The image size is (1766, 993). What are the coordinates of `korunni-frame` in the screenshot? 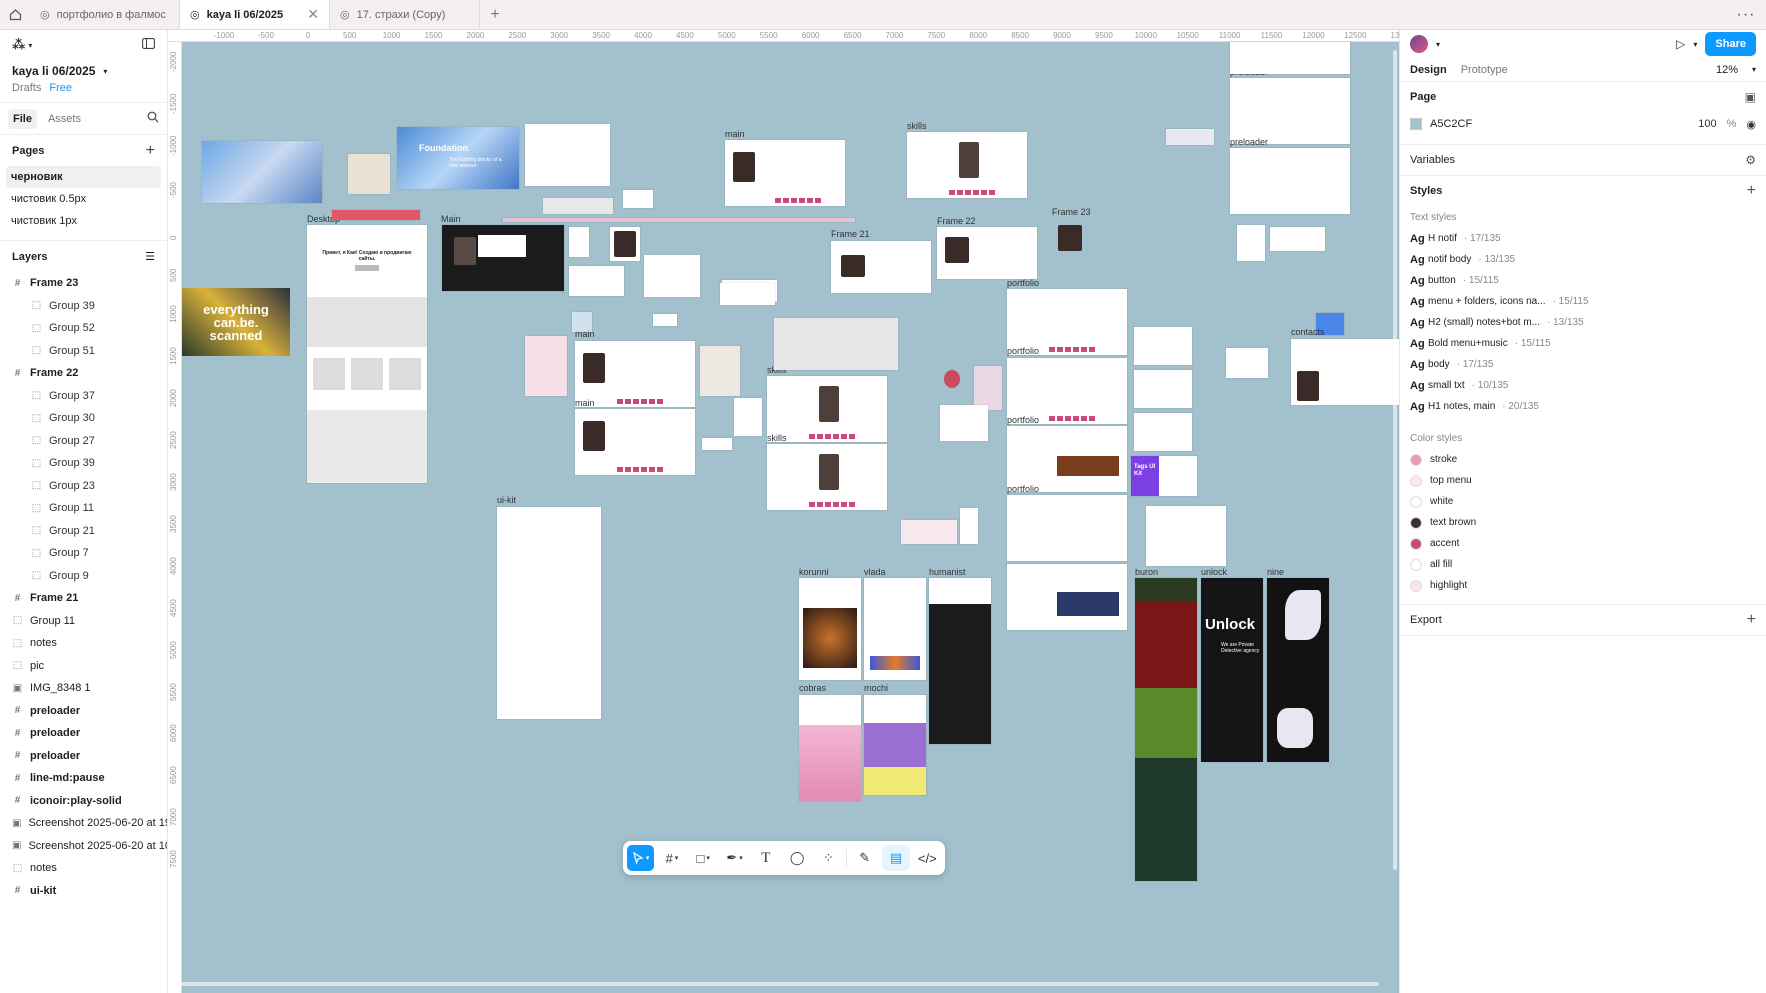 It's located at (830, 629).